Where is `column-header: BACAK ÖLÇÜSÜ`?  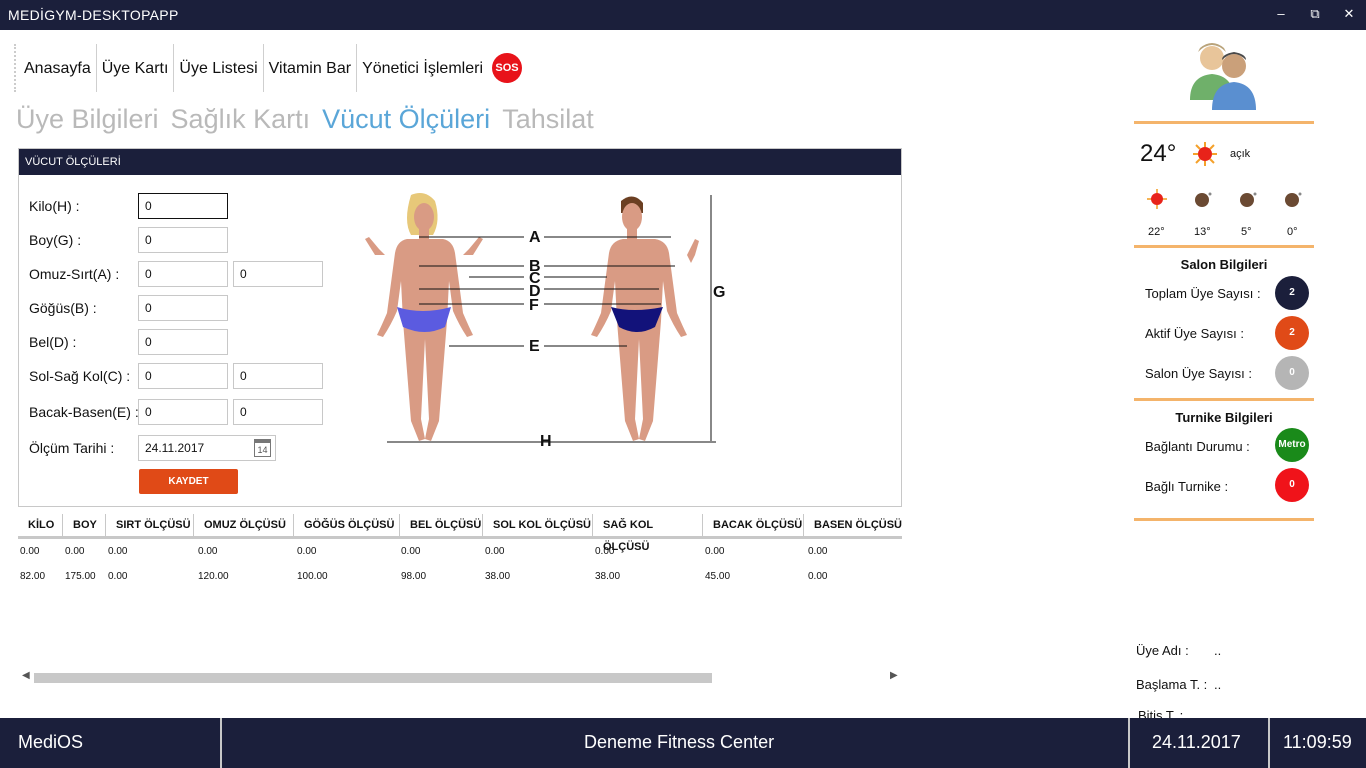 column-header: BACAK ÖLÇÜSÜ is located at coordinates (753, 525).